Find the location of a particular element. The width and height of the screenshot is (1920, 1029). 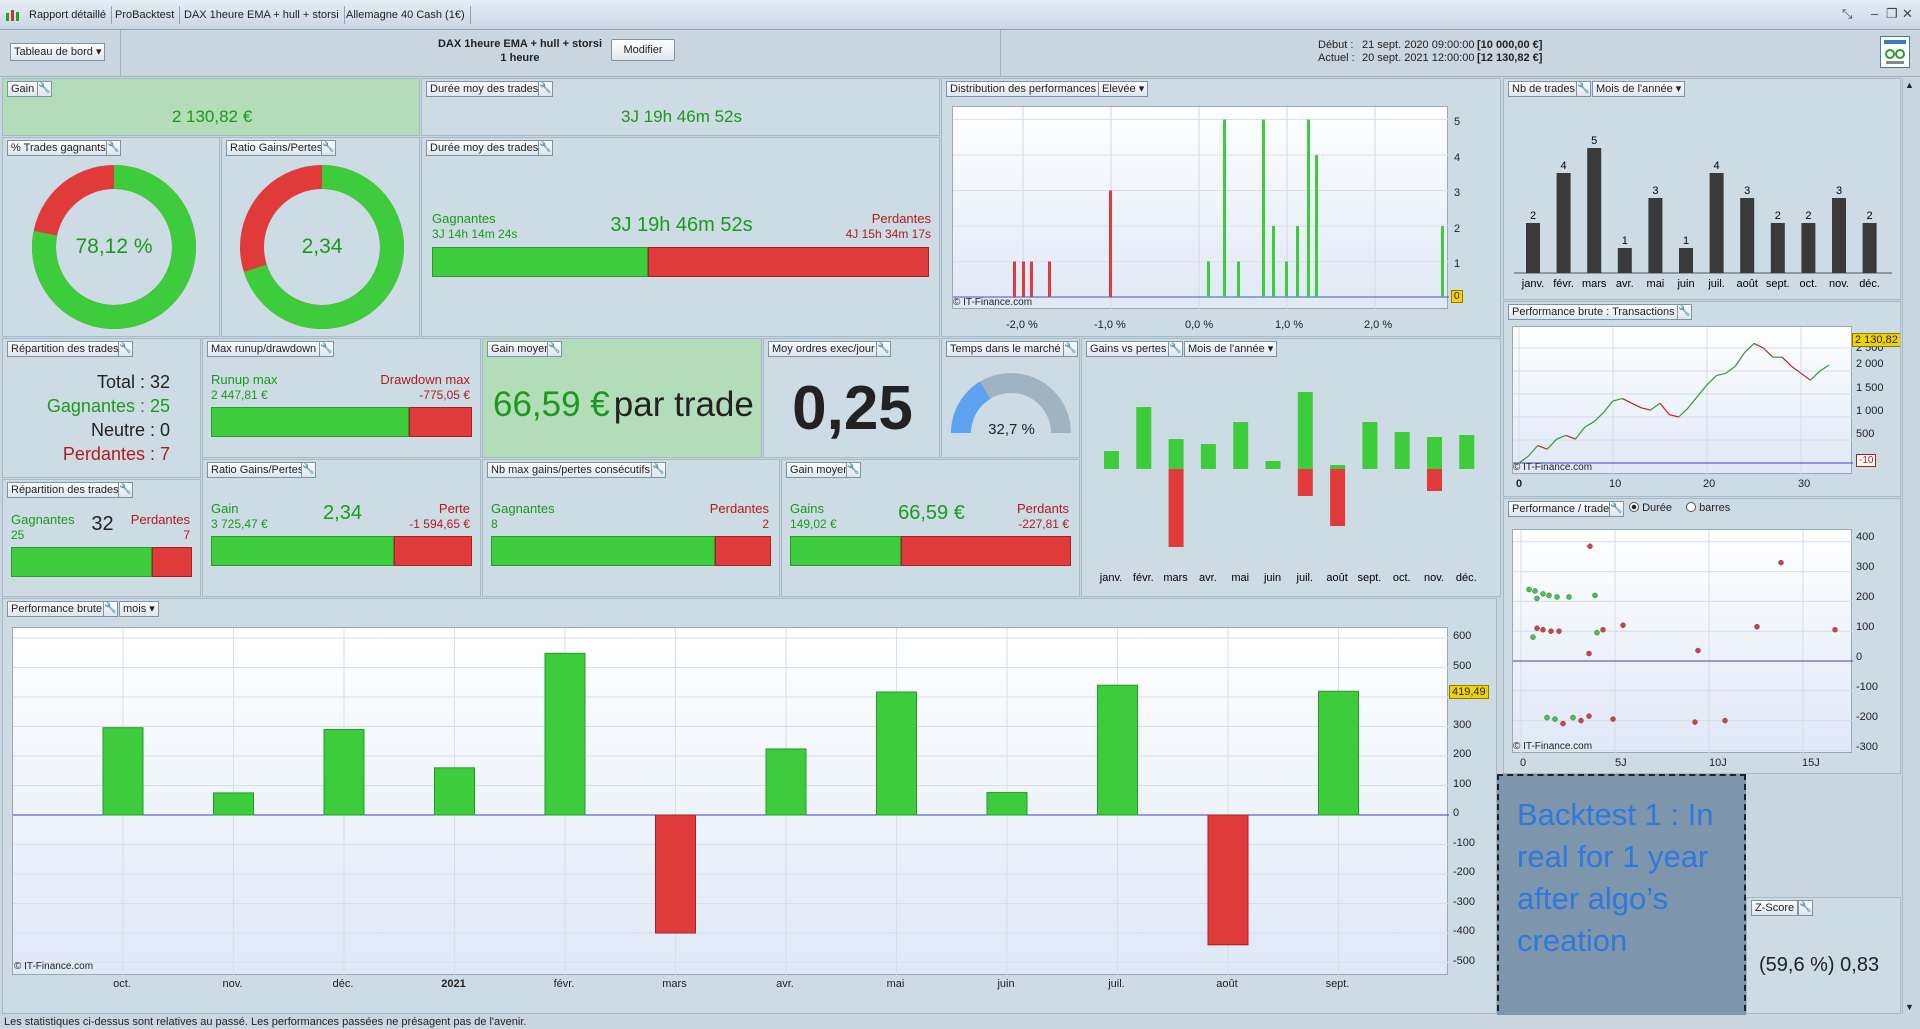

radio-duration: Durée is located at coordinates (1650, 508).